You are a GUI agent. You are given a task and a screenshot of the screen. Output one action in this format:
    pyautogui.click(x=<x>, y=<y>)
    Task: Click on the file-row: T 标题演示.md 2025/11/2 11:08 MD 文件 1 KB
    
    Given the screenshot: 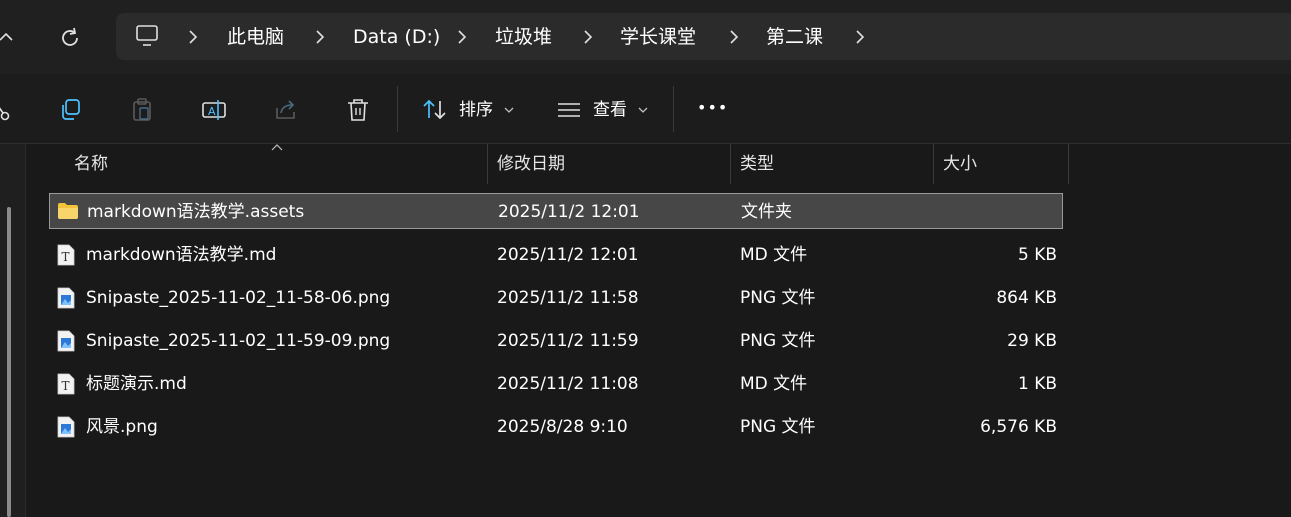 What is the action you would take?
    pyautogui.click(x=556, y=384)
    